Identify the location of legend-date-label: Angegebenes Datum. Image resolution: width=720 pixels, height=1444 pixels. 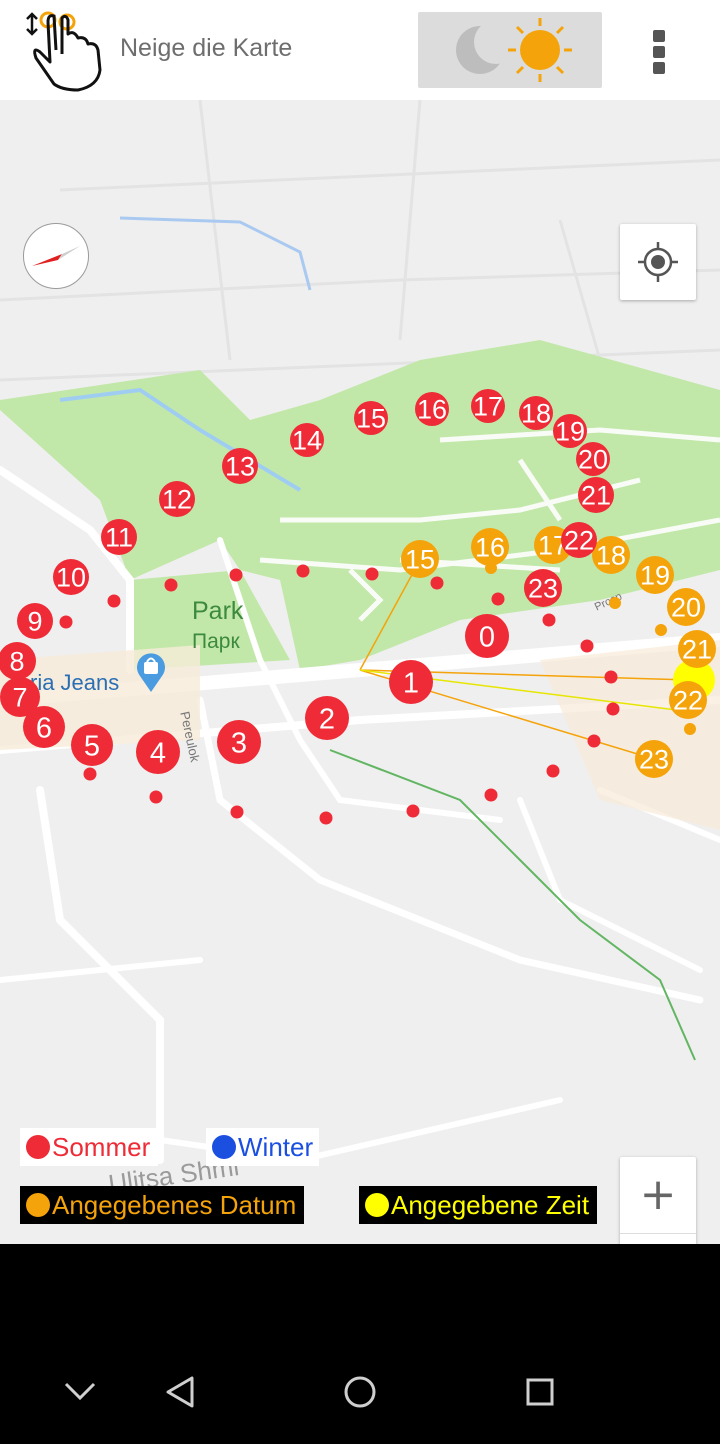
(174, 1204).